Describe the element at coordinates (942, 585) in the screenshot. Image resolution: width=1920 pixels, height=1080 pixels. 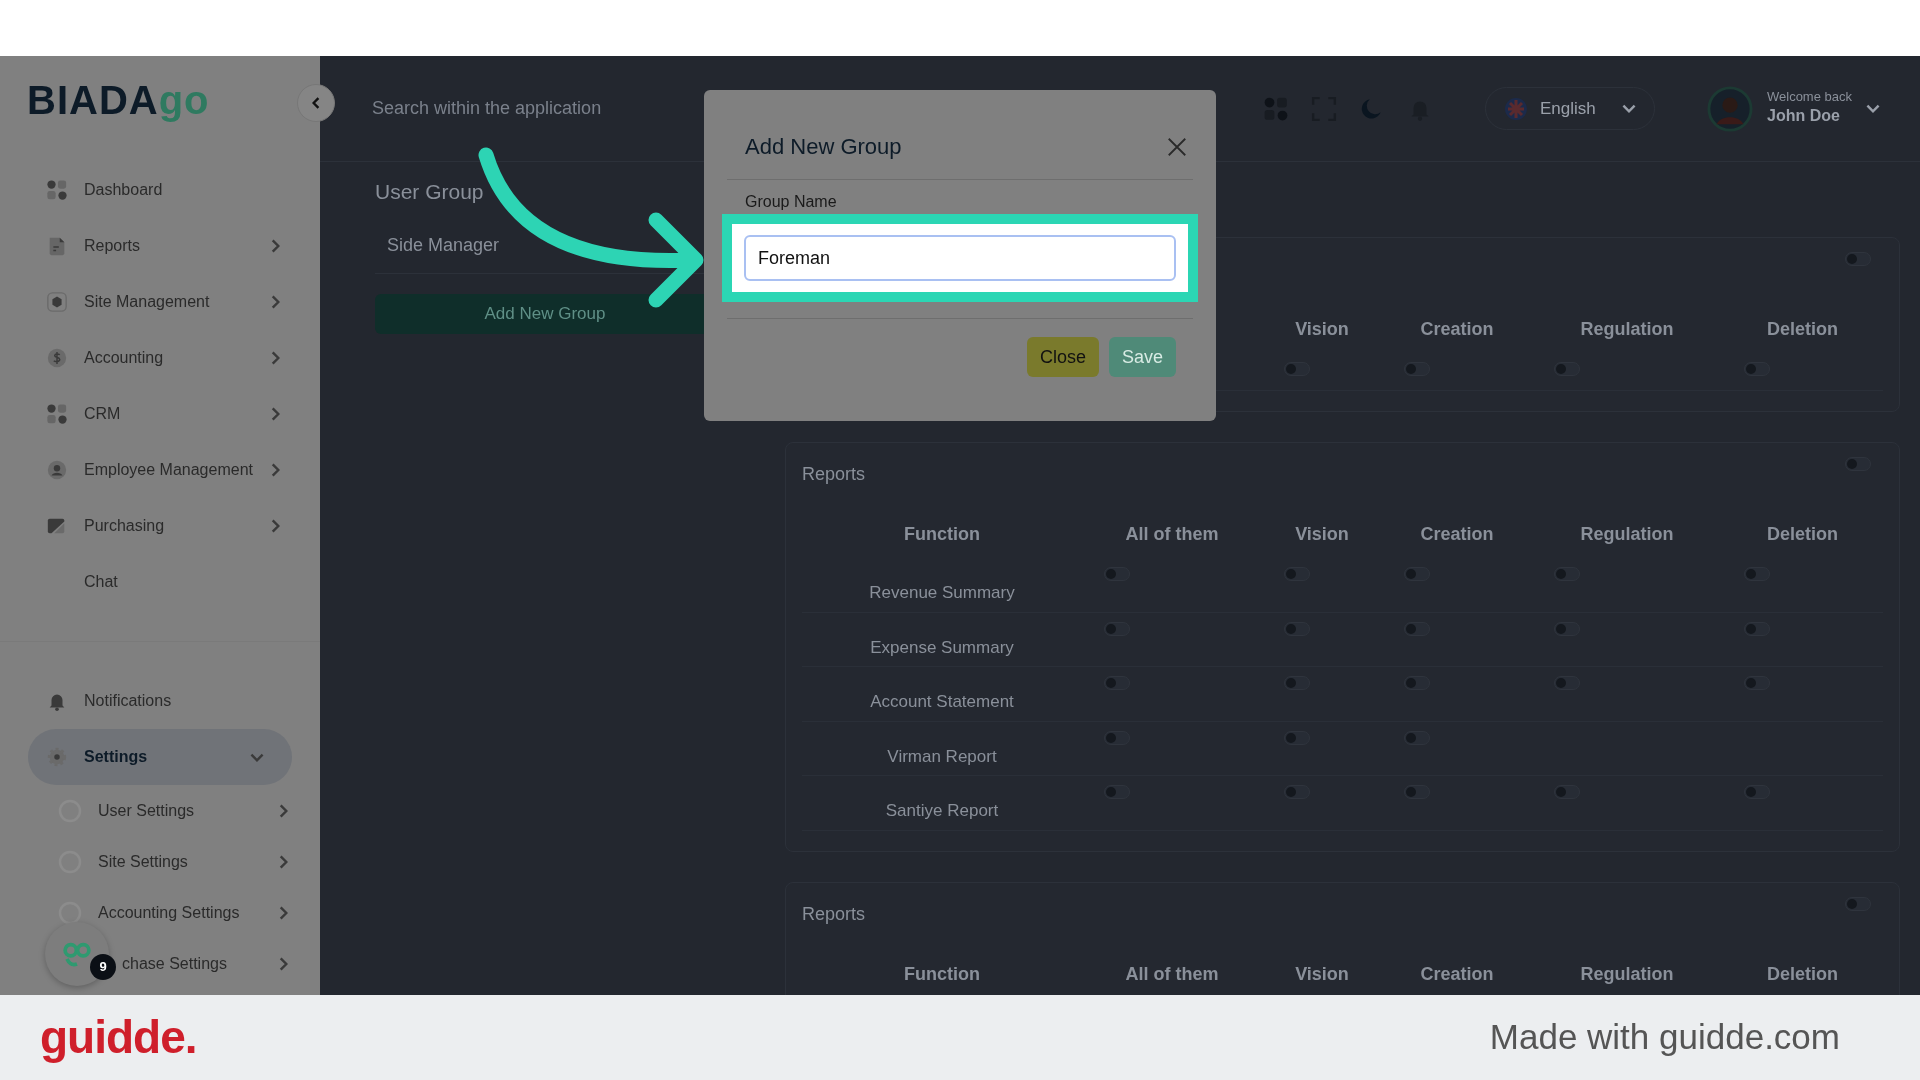
I see `function-cell: Revenue Summary` at that location.